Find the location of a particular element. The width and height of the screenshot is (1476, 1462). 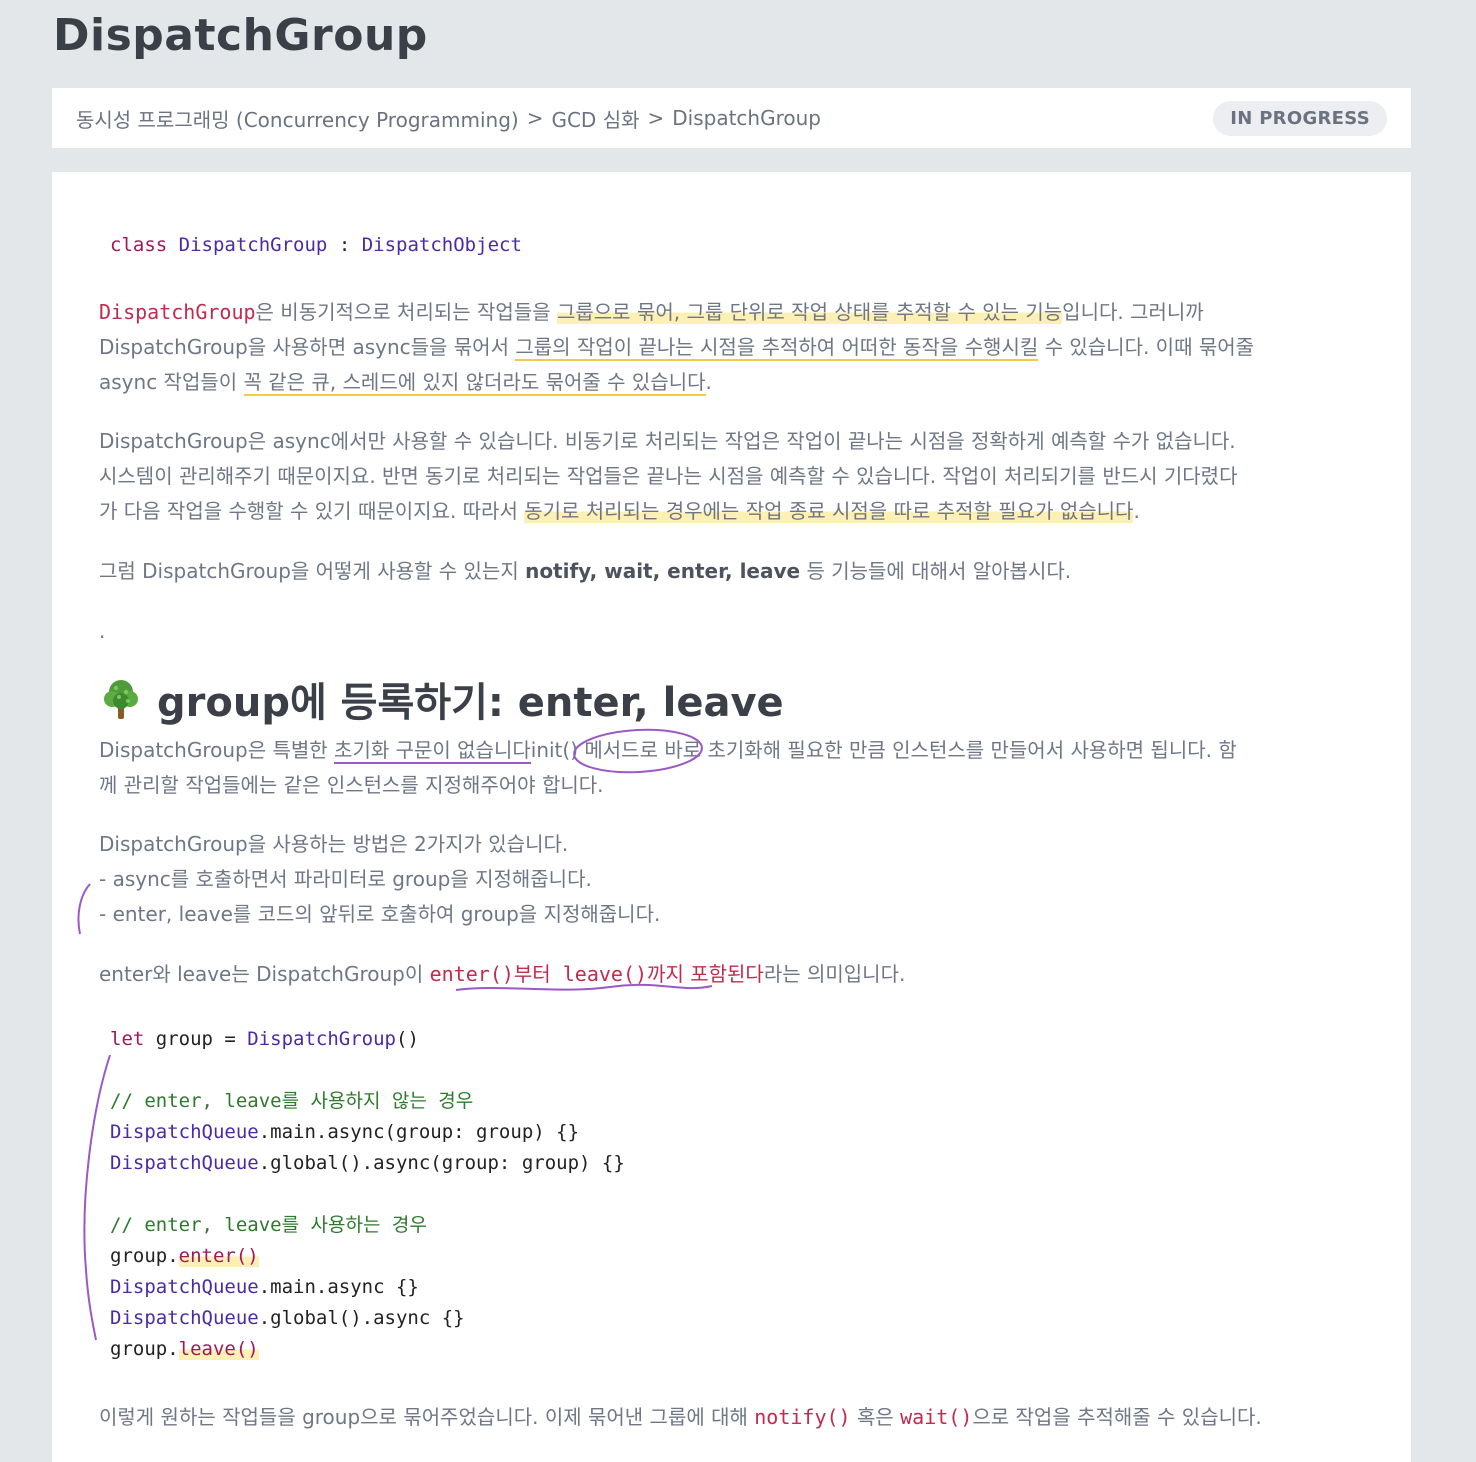

code-line: group.leave() is located at coordinates (367, 1349).